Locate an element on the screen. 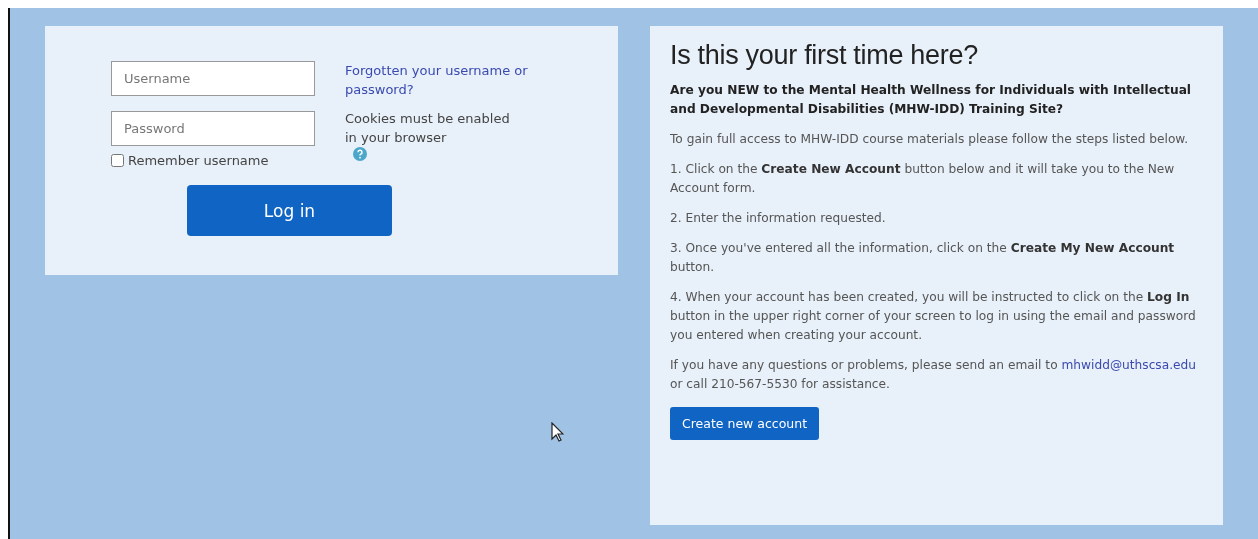 This screenshot has height=539, width=1258. remember-label: Remember username is located at coordinates (198, 160).